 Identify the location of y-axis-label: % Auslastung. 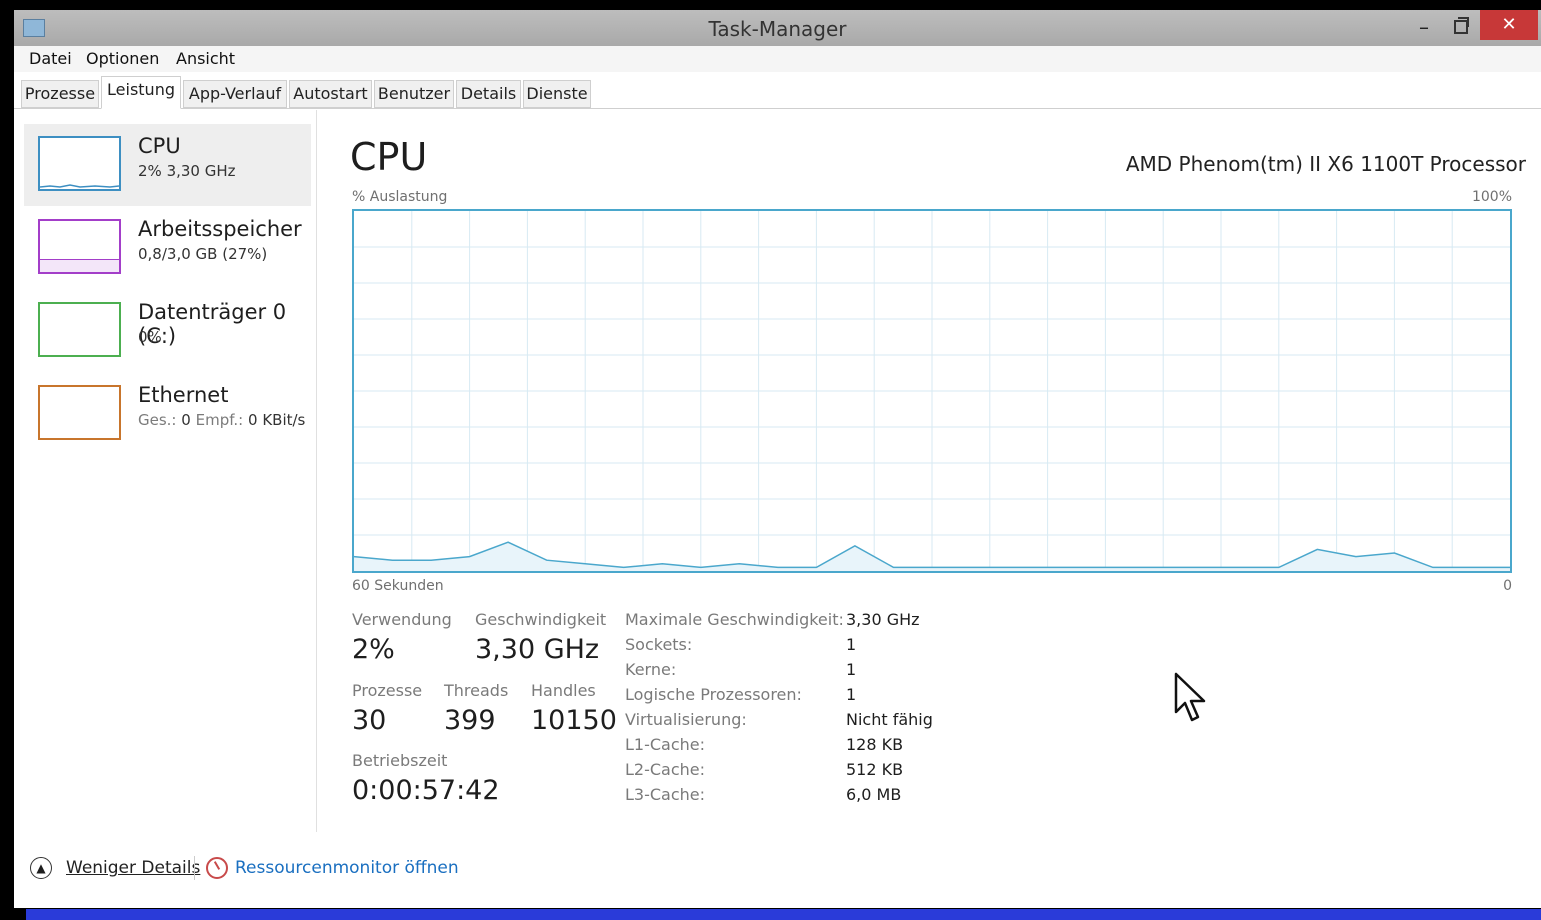
(400, 197).